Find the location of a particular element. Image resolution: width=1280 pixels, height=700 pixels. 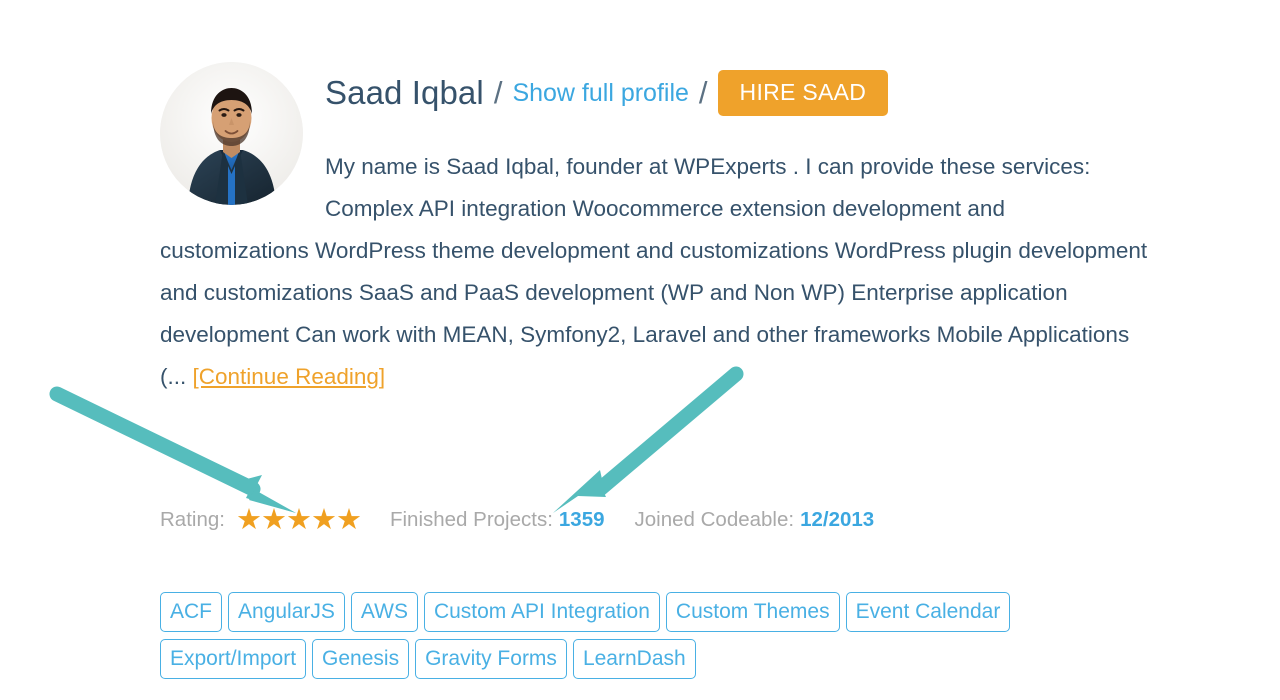

skill-tag: LearnDash is located at coordinates (634, 659).